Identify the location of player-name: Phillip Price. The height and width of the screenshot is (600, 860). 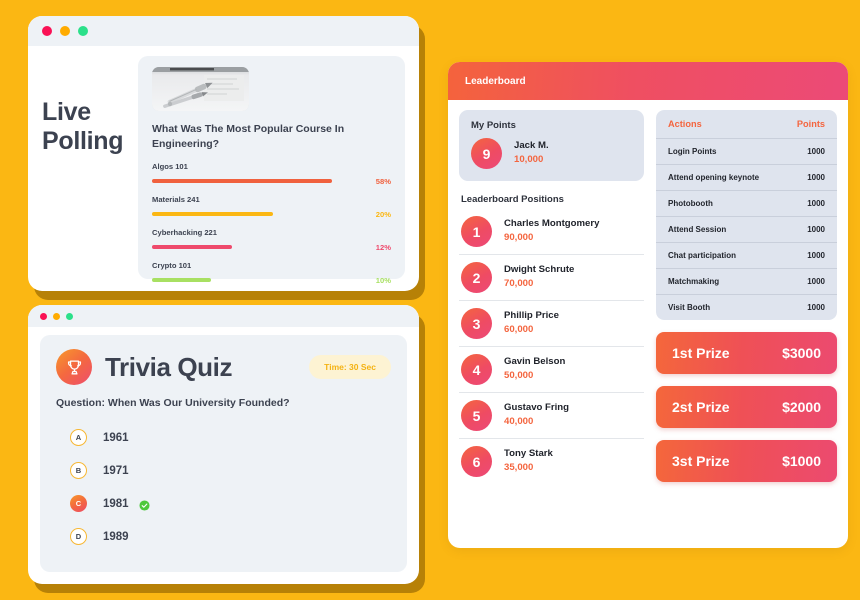
(531, 316).